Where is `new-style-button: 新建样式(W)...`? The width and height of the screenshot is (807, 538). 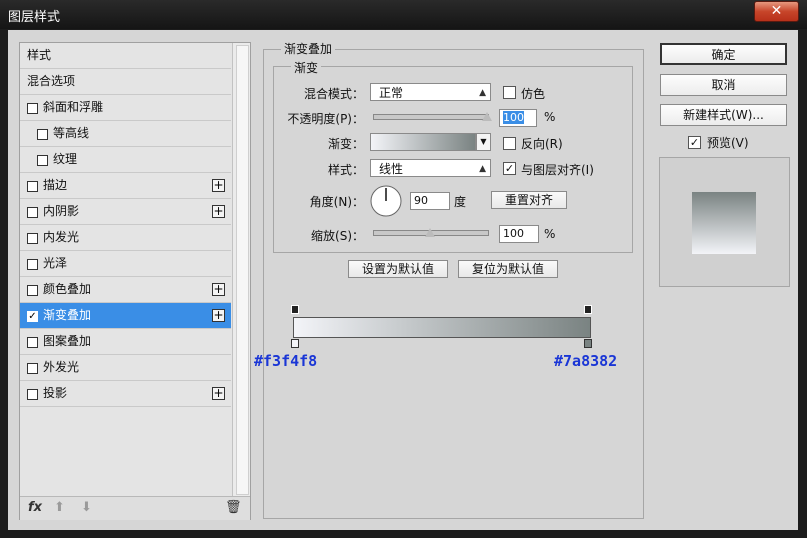 new-style-button: 新建样式(W)... is located at coordinates (723, 115).